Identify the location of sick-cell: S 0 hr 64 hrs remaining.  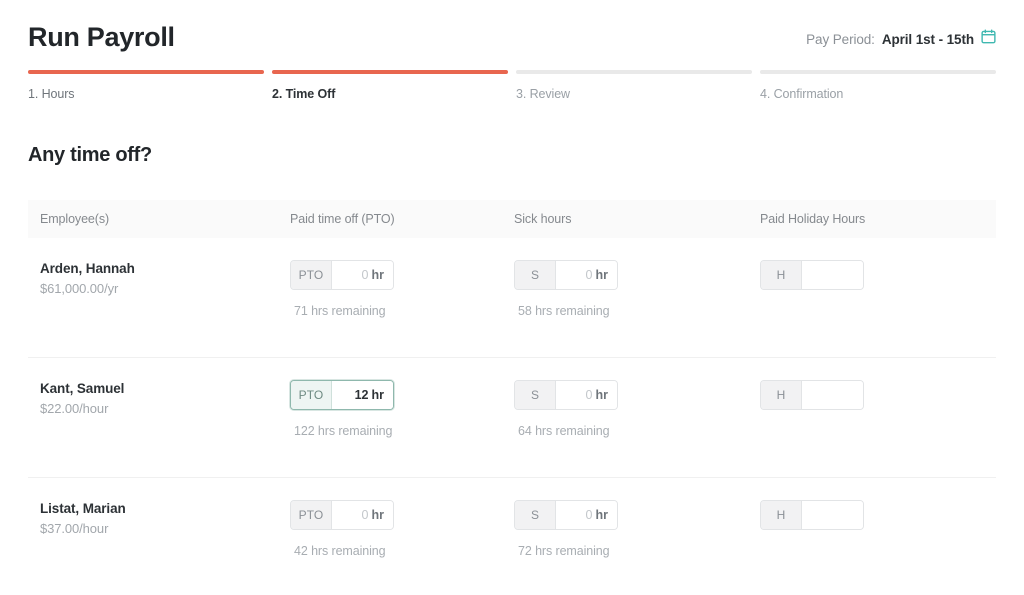
(637, 428).